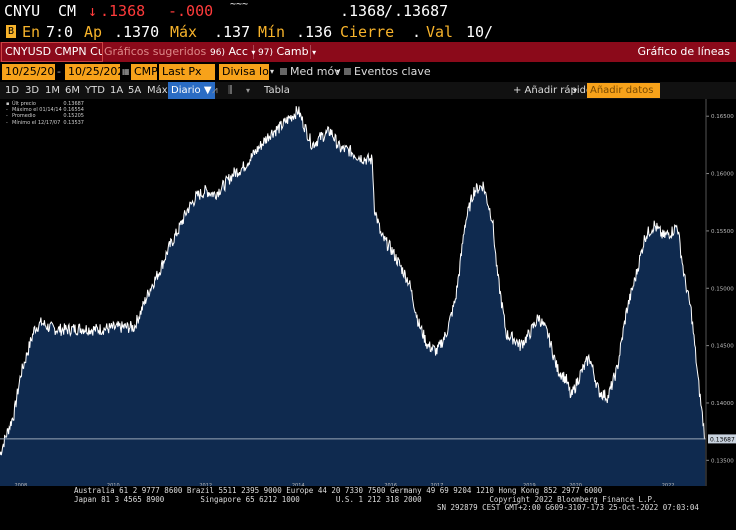 This screenshot has height=530, width=736. Describe the element at coordinates (157, 90) in the screenshot. I see `period-max: Máx` at that location.